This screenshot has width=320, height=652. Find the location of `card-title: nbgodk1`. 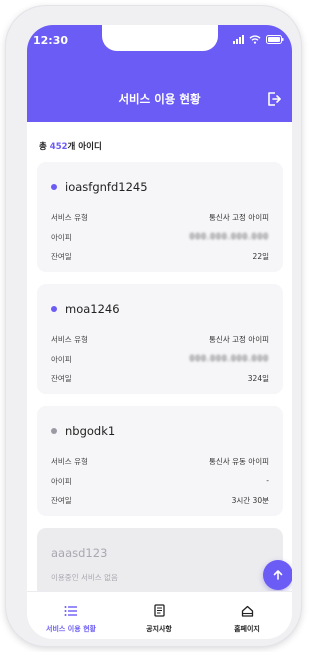

card-title: nbgodk1 is located at coordinates (83, 431).